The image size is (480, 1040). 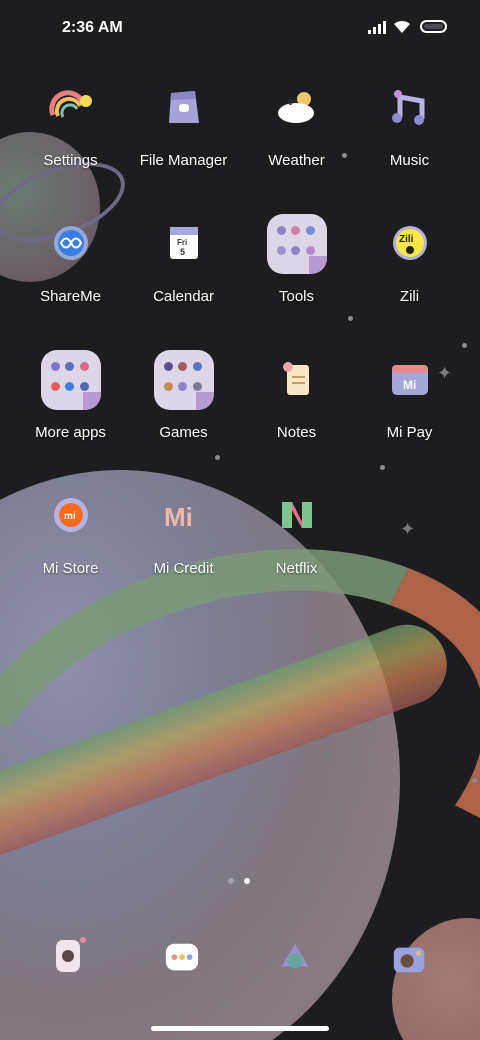 What do you see at coordinates (409, 296) in the screenshot?
I see `app-label: Zili` at bounding box center [409, 296].